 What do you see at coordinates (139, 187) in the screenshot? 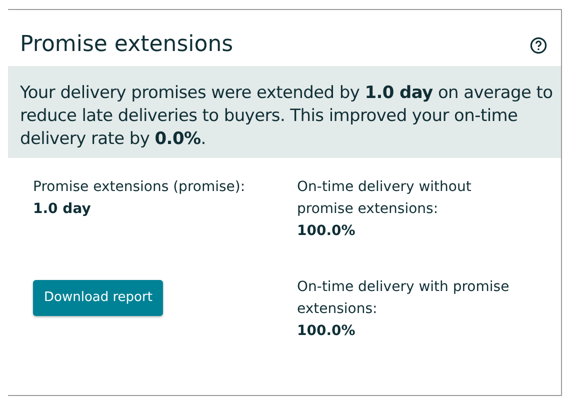
I see `metric-label: Promise extensions (promise):` at bounding box center [139, 187].